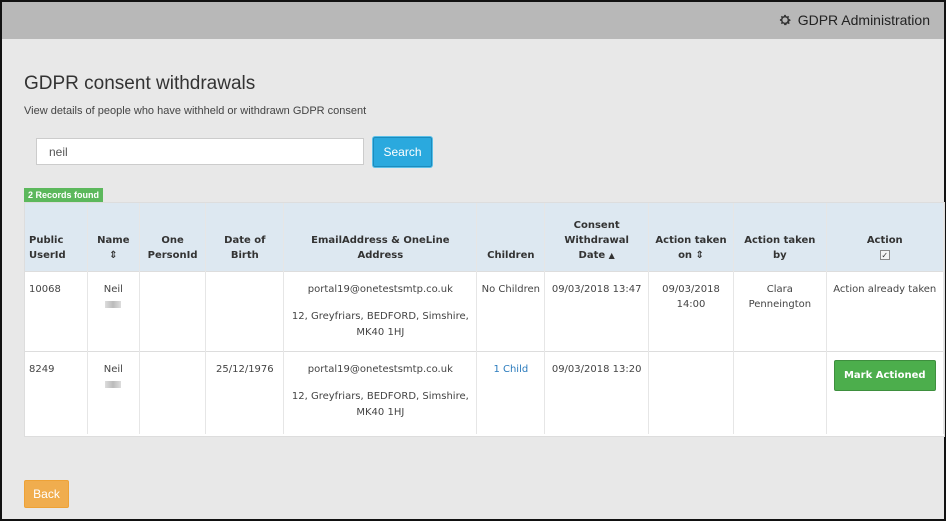 This screenshot has width=946, height=521. What do you see at coordinates (884, 375) in the screenshot?
I see `mark-actioned-button: Mark Actioned` at bounding box center [884, 375].